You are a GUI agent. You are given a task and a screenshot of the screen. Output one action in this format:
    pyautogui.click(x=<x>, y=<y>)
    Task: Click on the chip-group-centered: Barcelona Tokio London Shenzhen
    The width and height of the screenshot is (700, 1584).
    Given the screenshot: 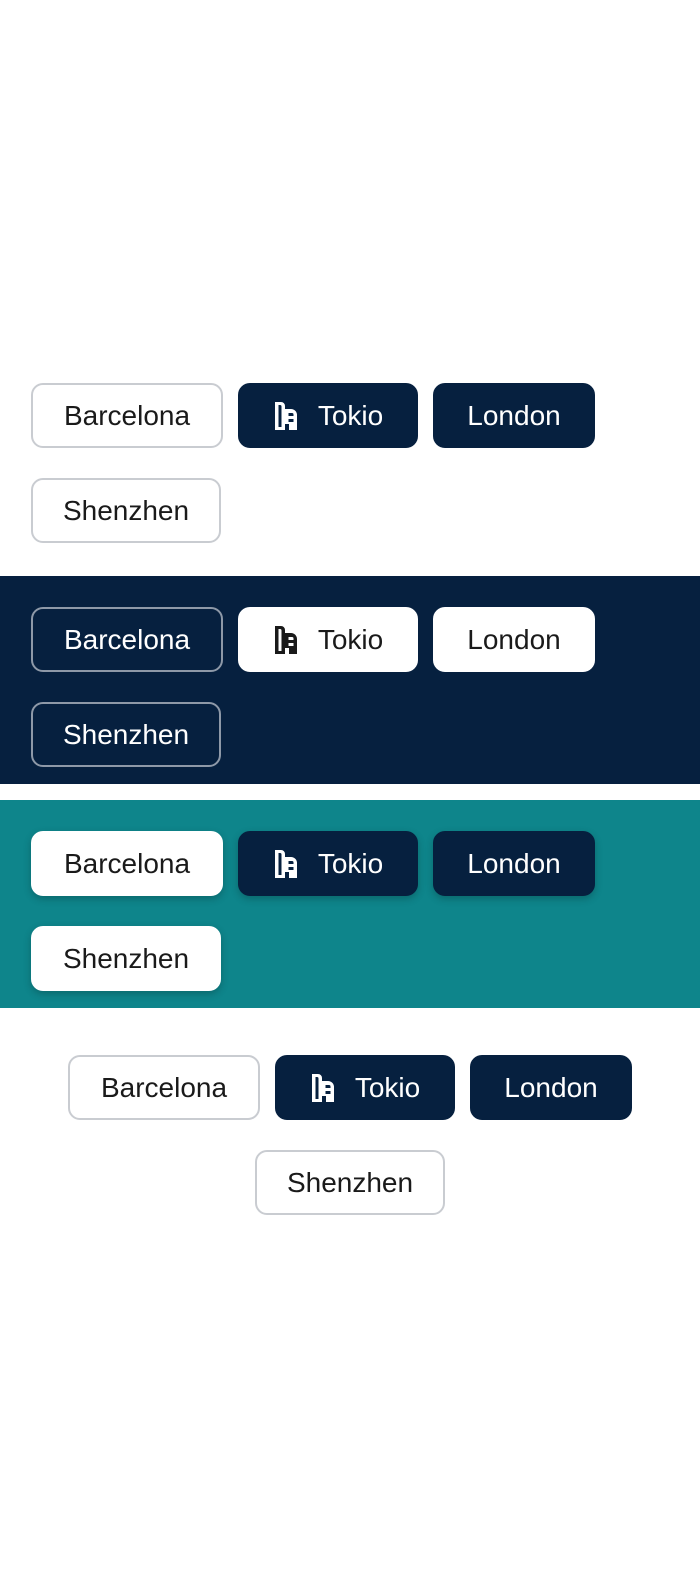 What is the action you would take?
    pyautogui.click(x=350, y=1128)
    